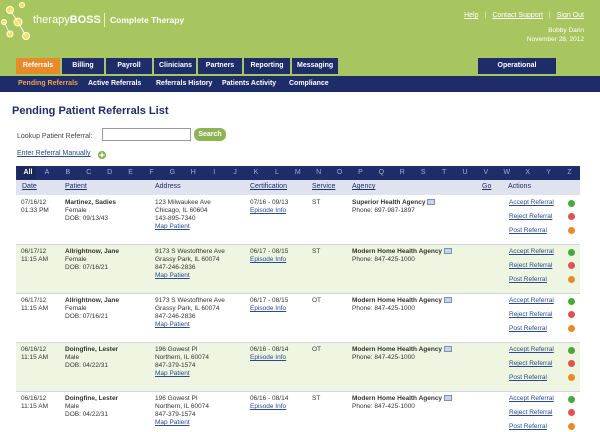 The width and height of the screenshot is (600, 432). I want to click on letter-filter-n: N, so click(319, 173).